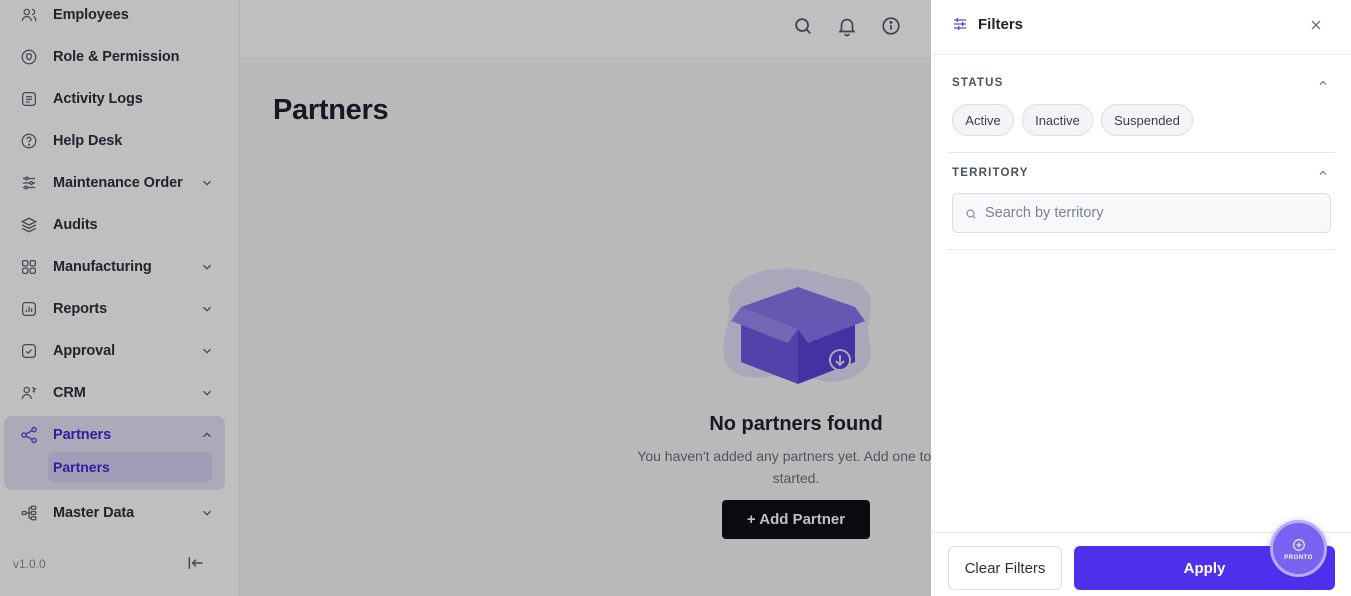 The image size is (1351, 596). I want to click on territory-search-input, so click(1150, 213).